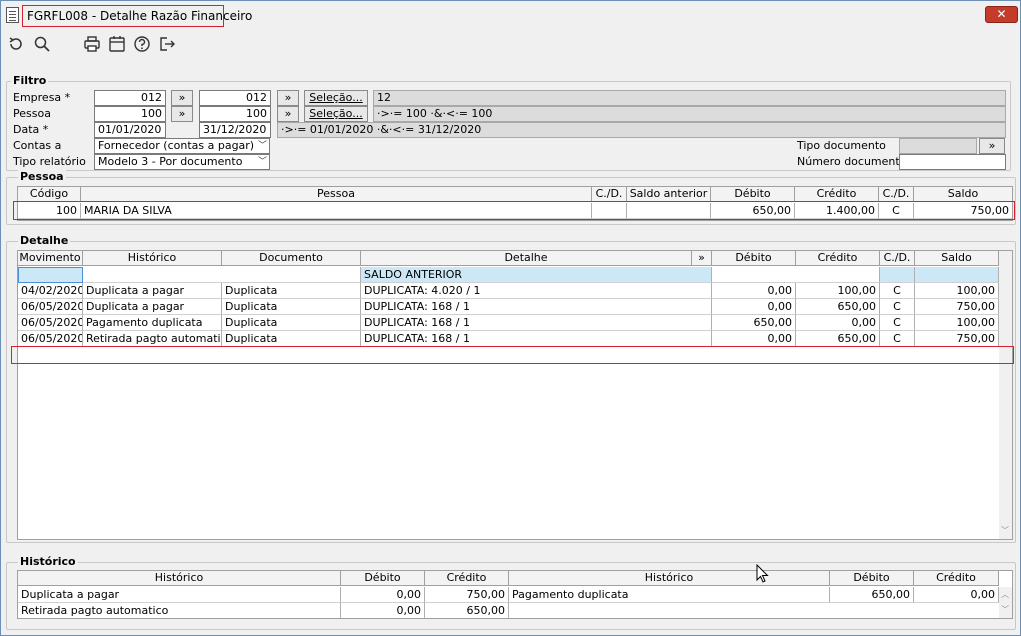  Describe the element at coordinates (1005, 395) in the screenshot. I see `detalhe-scrollbar: ﹀` at that location.